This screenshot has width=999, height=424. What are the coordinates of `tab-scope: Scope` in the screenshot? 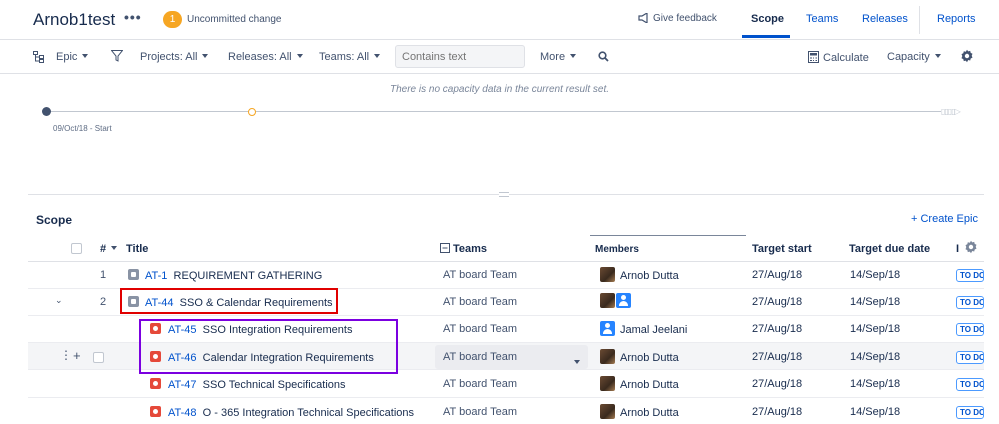 It's located at (767, 19).